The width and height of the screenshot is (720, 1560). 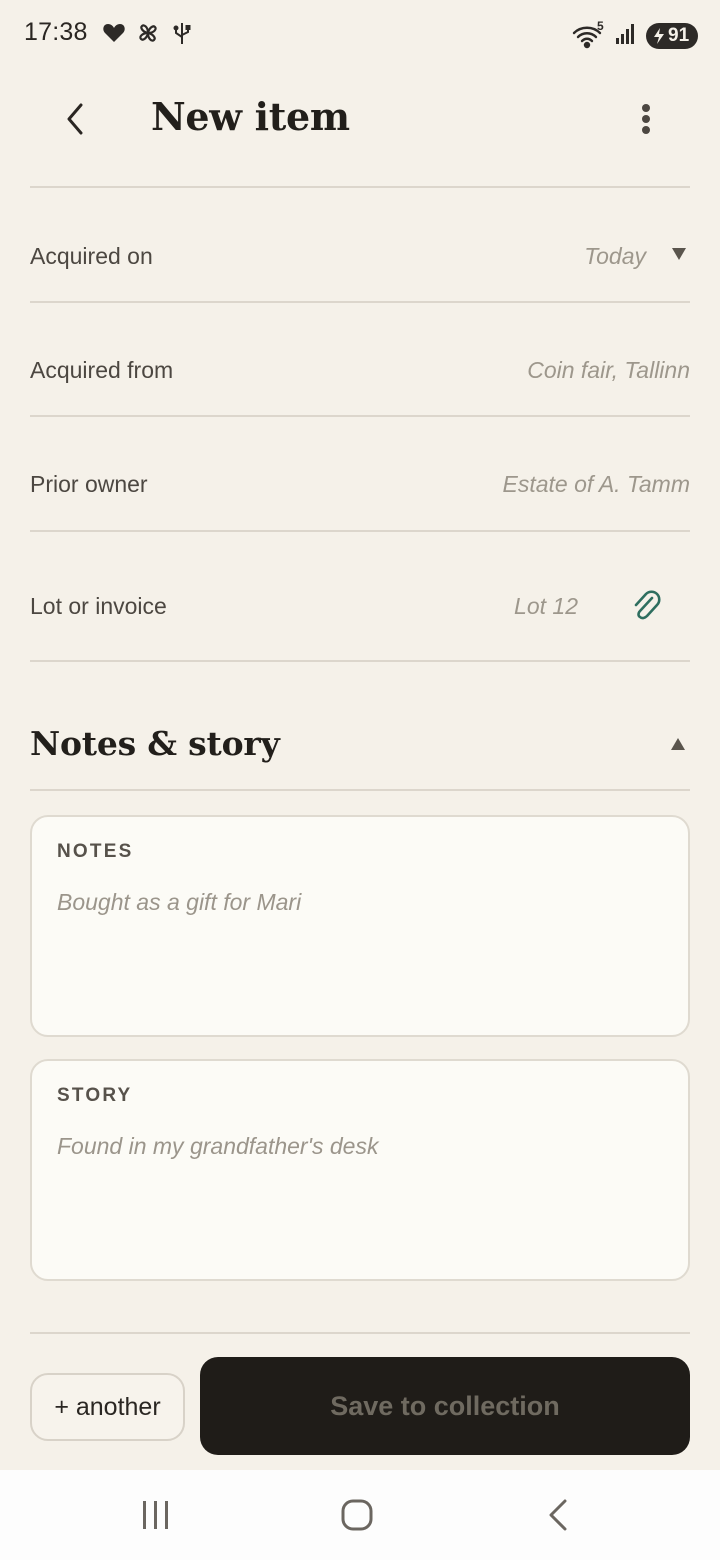 I want to click on prior-owner-field: Prior owner Estate of A. Tamm, so click(x=360, y=484).